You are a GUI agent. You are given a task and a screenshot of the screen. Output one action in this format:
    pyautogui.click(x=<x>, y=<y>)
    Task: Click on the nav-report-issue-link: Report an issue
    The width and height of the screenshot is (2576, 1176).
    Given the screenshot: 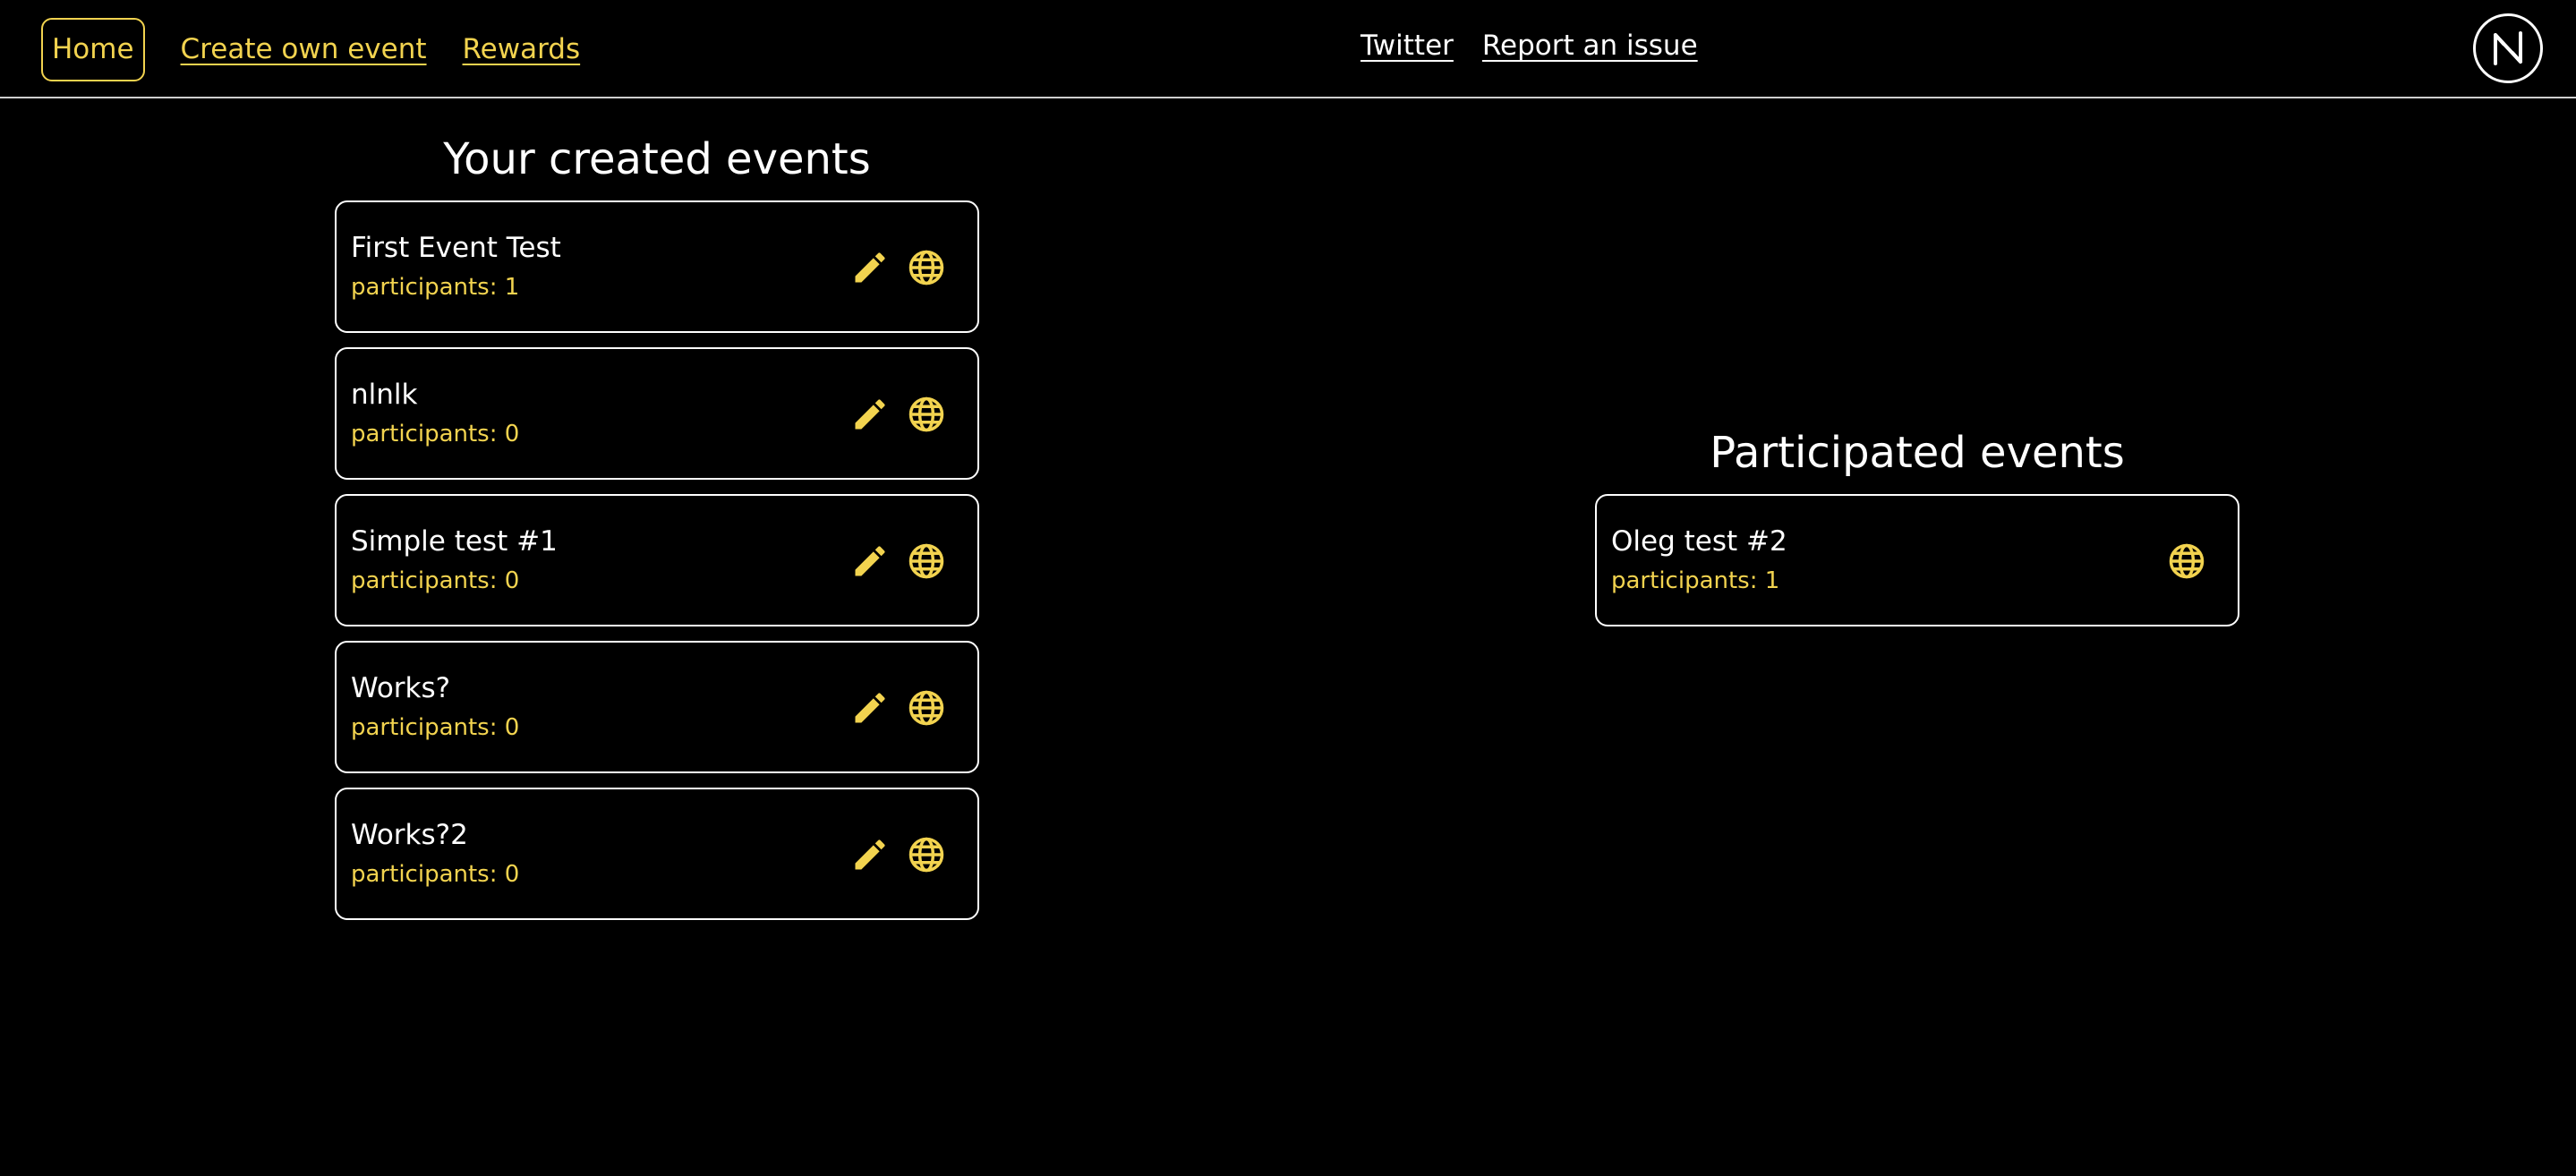 What is the action you would take?
    pyautogui.click(x=1590, y=46)
    